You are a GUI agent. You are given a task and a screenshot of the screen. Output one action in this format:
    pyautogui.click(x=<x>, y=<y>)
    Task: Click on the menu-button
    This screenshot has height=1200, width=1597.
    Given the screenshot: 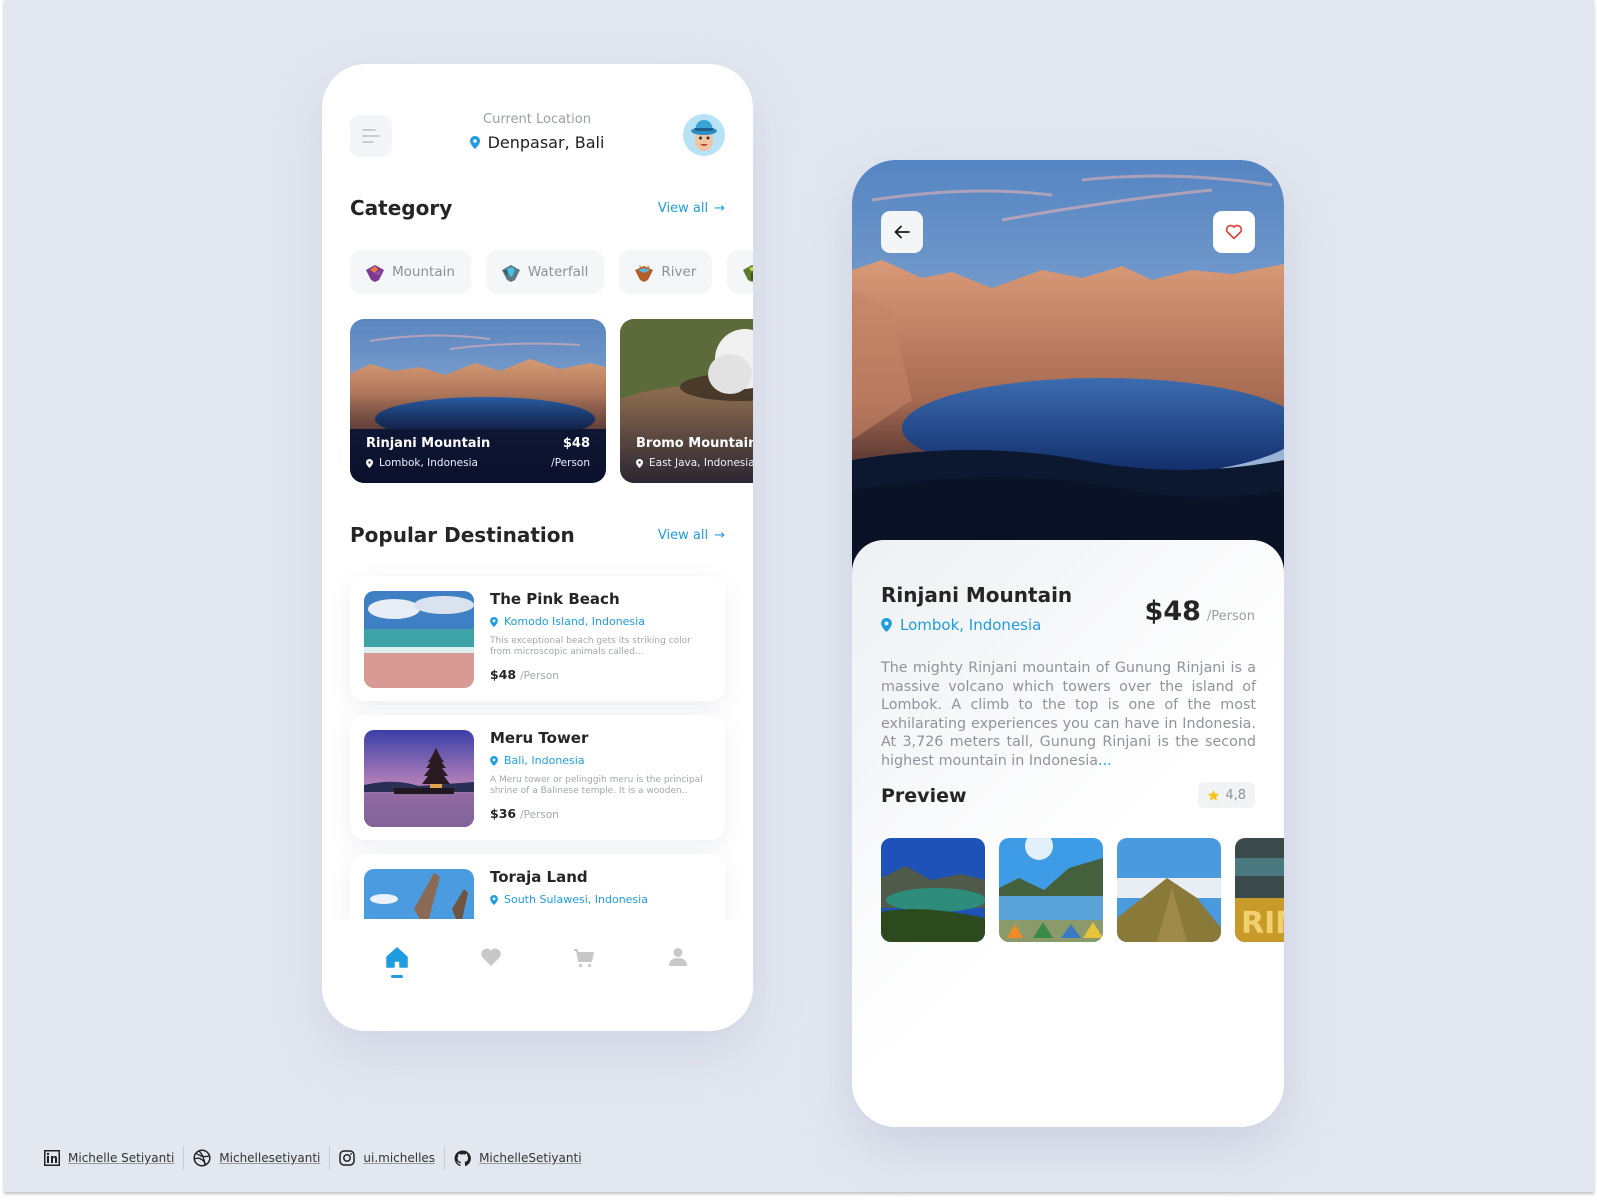 What is the action you would take?
    pyautogui.click(x=371, y=136)
    